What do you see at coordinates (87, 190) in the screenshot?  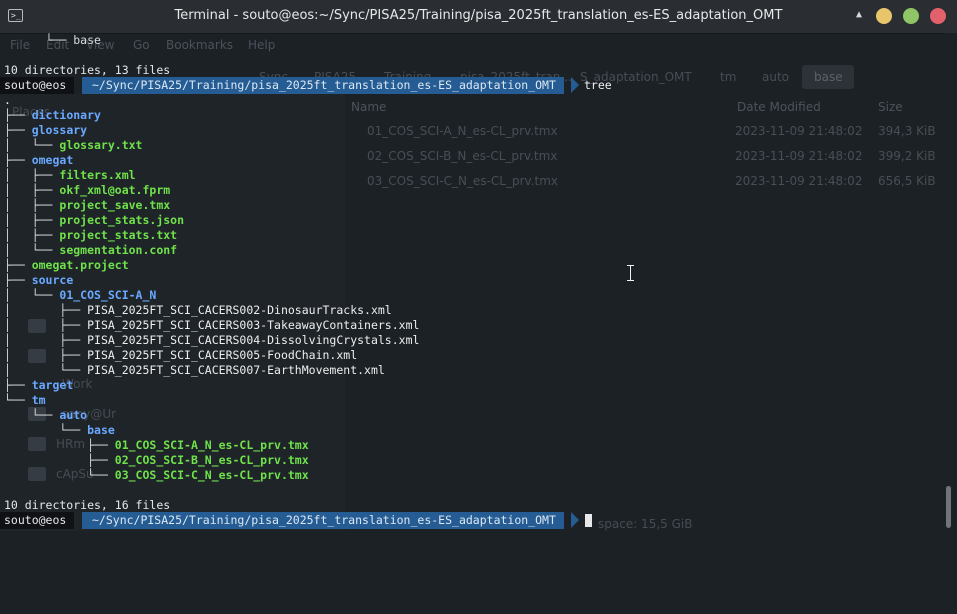 I see `tree-item: │ ├── okf_xml@oat.fprm` at bounding box center [87, 190].